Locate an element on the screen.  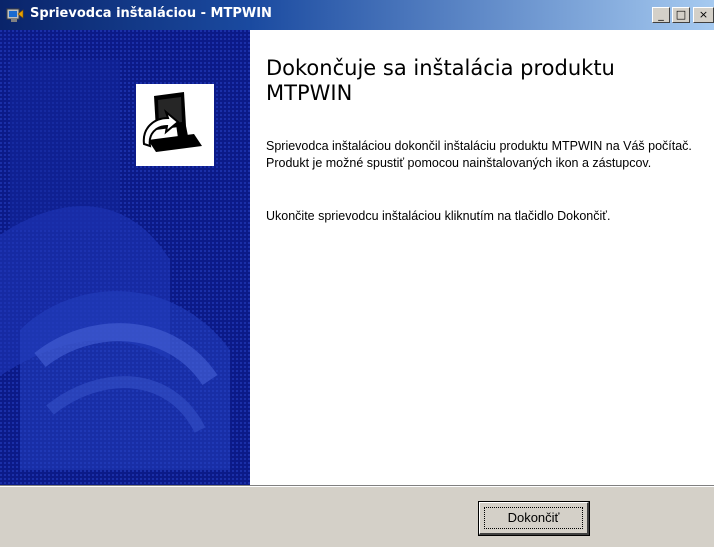
title-bar: Sprievodca inštaláciou - MTPWIN _ □ × is located at coordinates (357, 15).